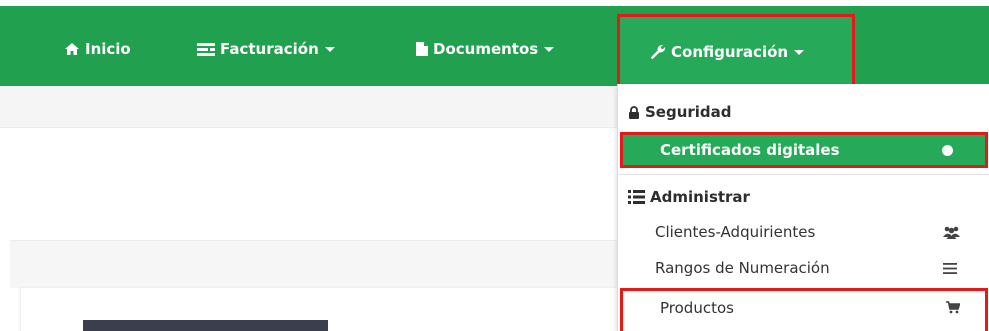 This screenshot has width=989, height=331. I want to click on dropdown-item-label: Productos, so click(697, 307).